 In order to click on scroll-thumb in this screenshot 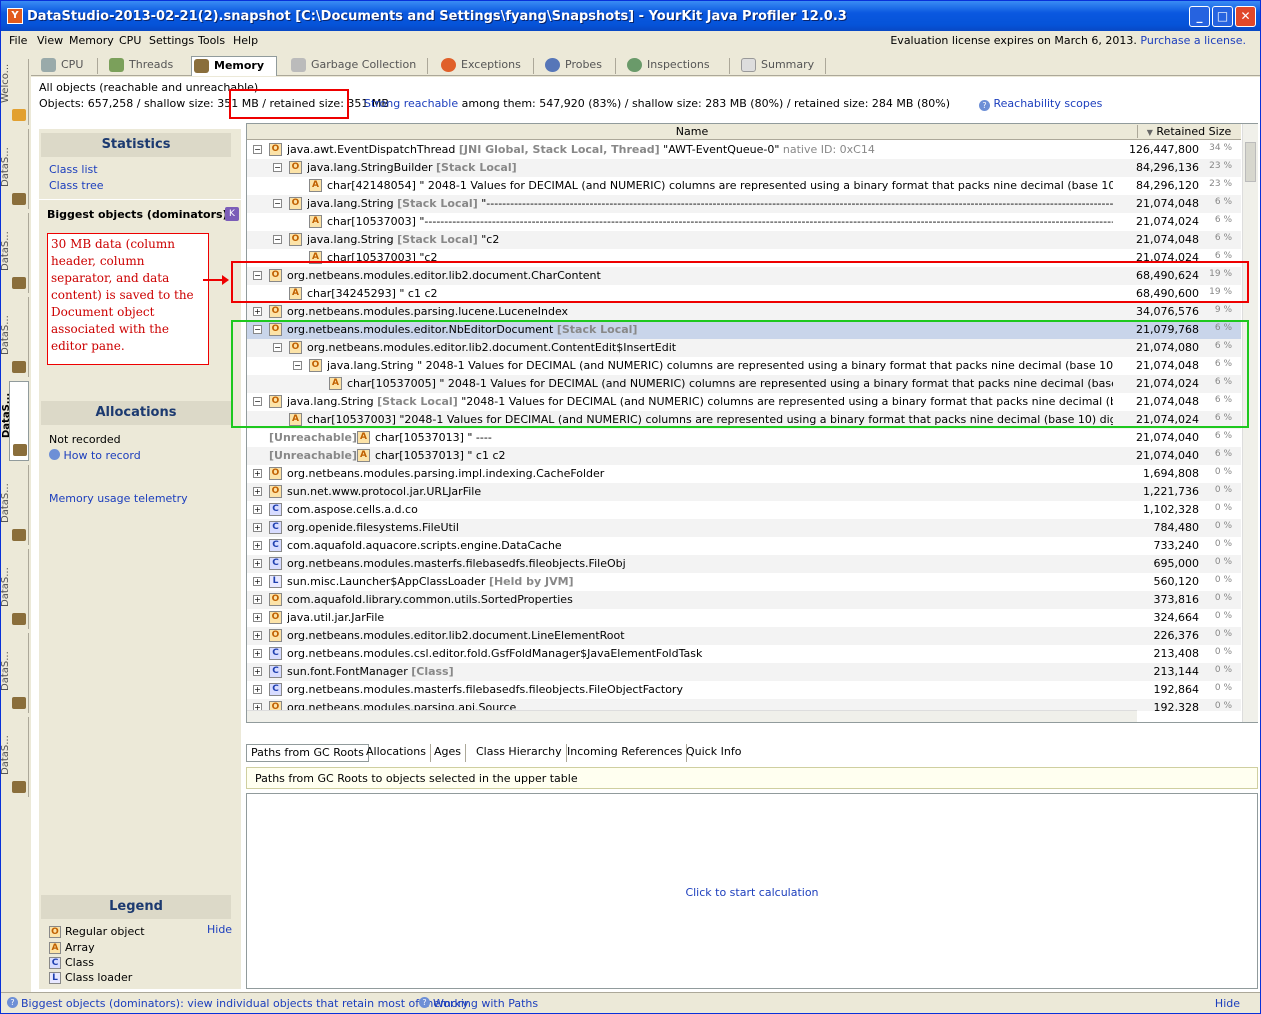, I will do `click(1250, 162)`.